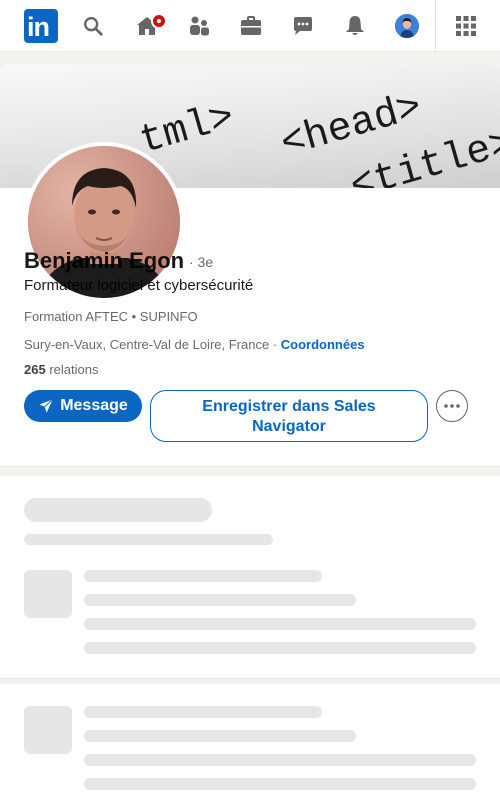 This screenshot has height=800, width=500. I want to click on me-avatar-image, so click(407, 26).